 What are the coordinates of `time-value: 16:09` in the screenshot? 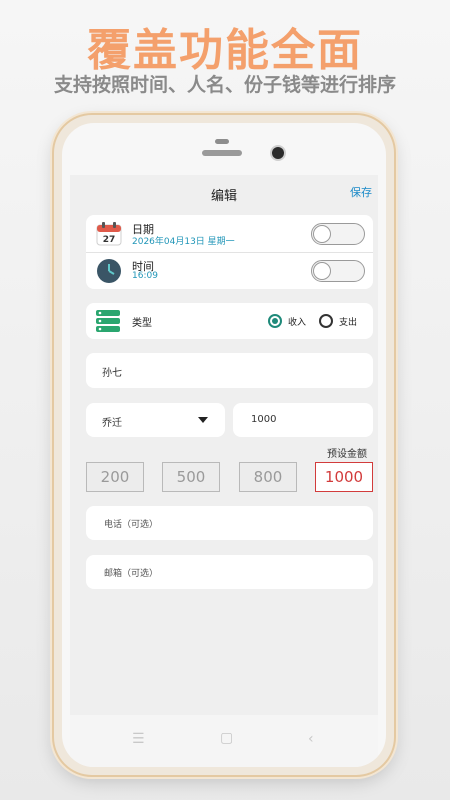 It's located at (145, 276).